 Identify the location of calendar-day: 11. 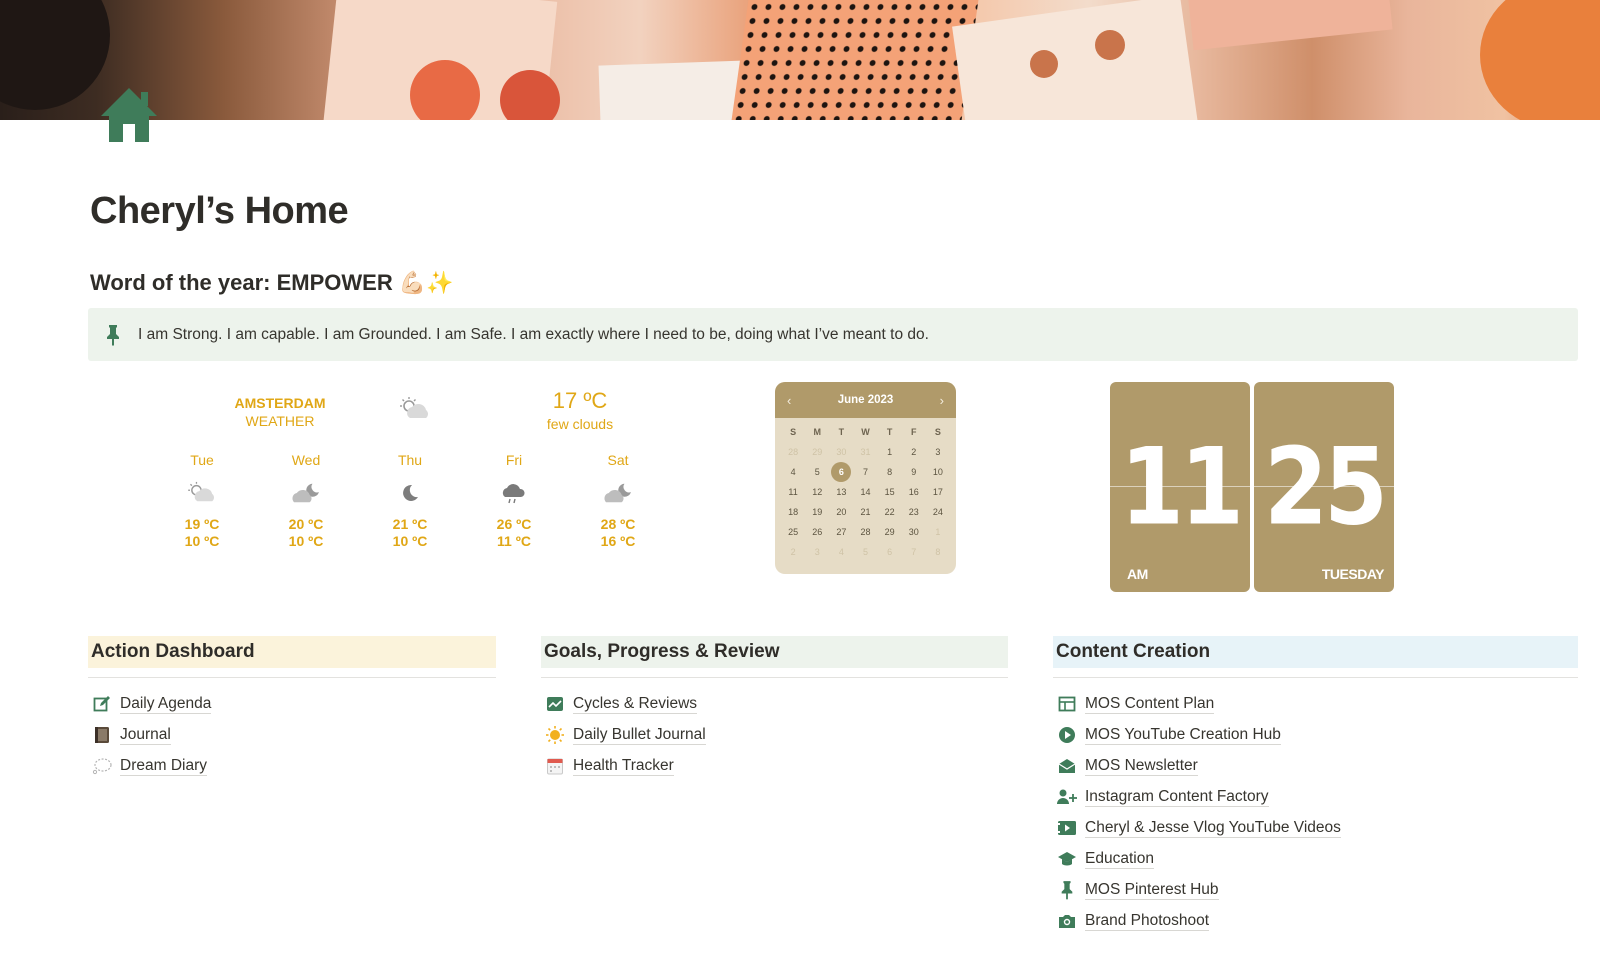
(793, 492).